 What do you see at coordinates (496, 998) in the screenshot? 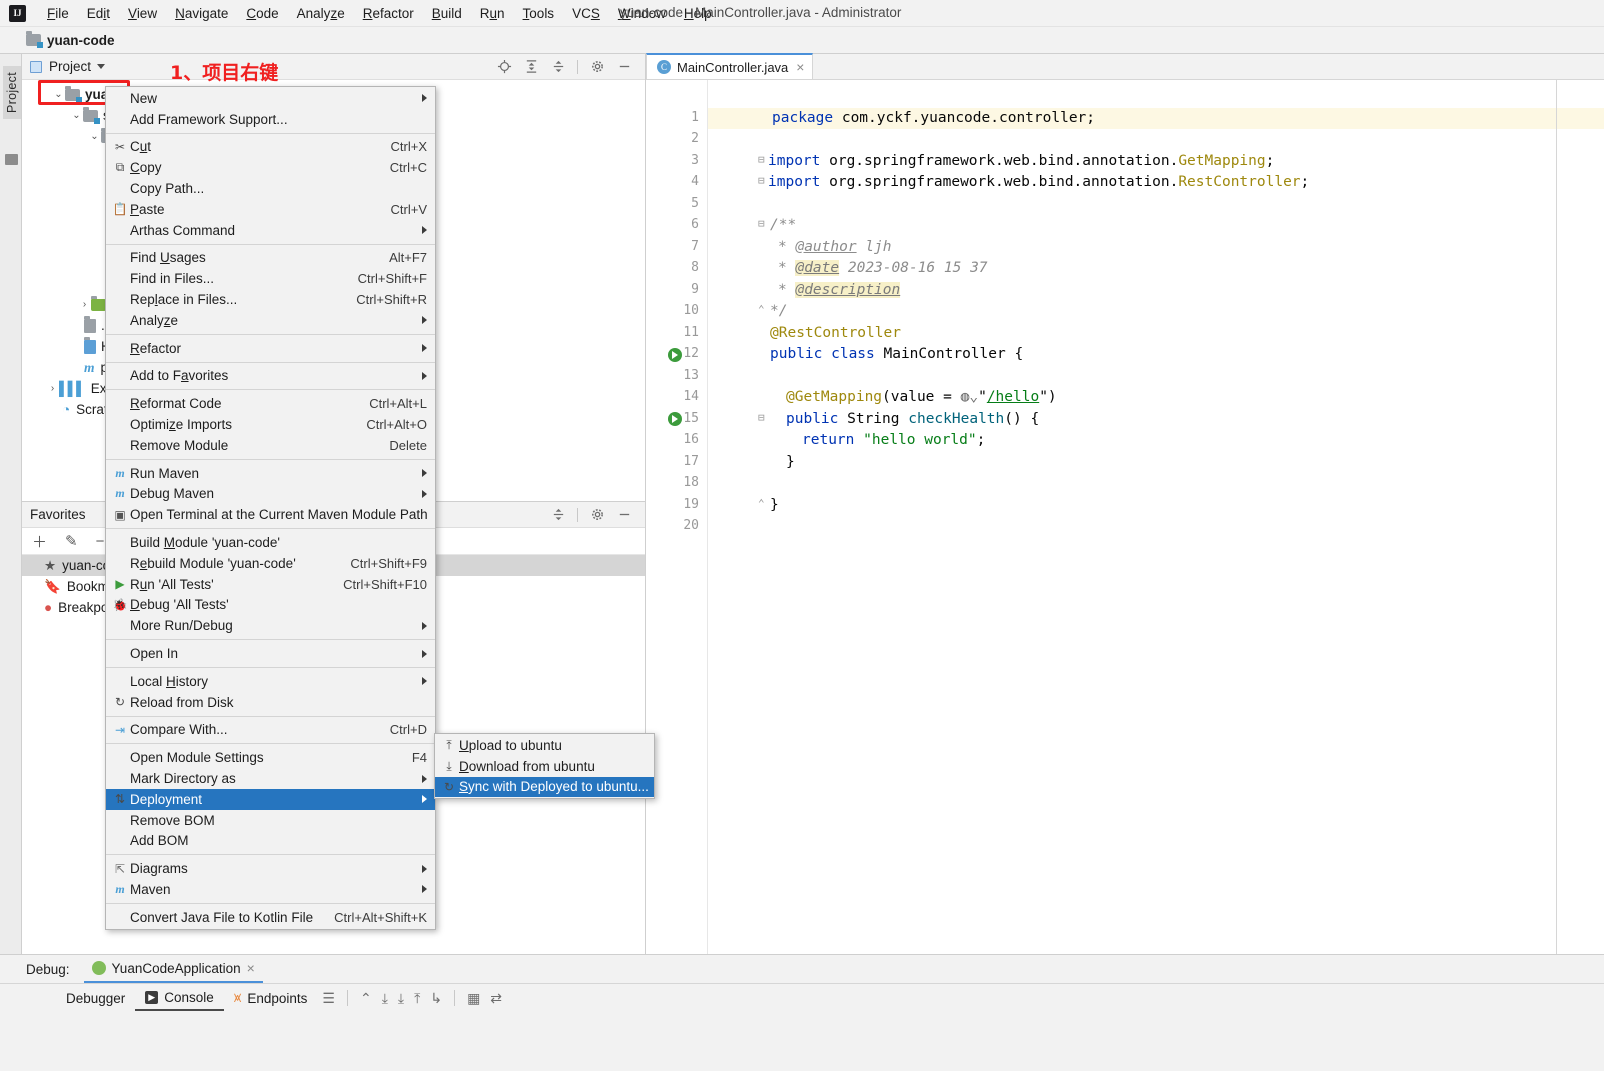
I see `soft-wrap-icon: ⇄` at bounding box center [496, 998].